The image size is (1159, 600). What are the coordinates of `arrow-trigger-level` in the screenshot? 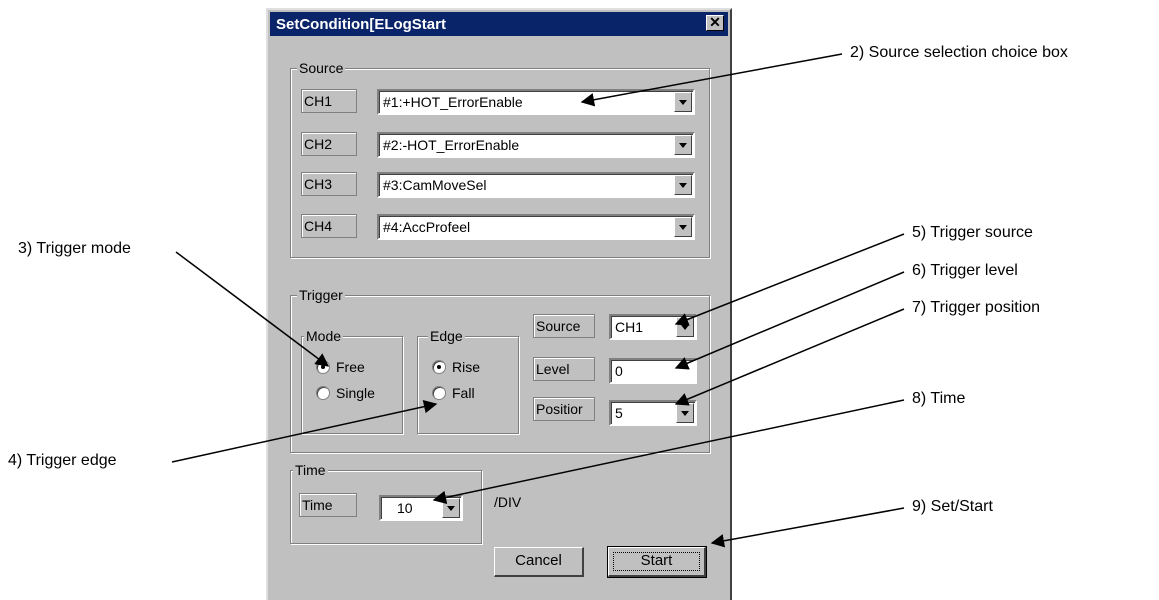 It's located at (789, 320).